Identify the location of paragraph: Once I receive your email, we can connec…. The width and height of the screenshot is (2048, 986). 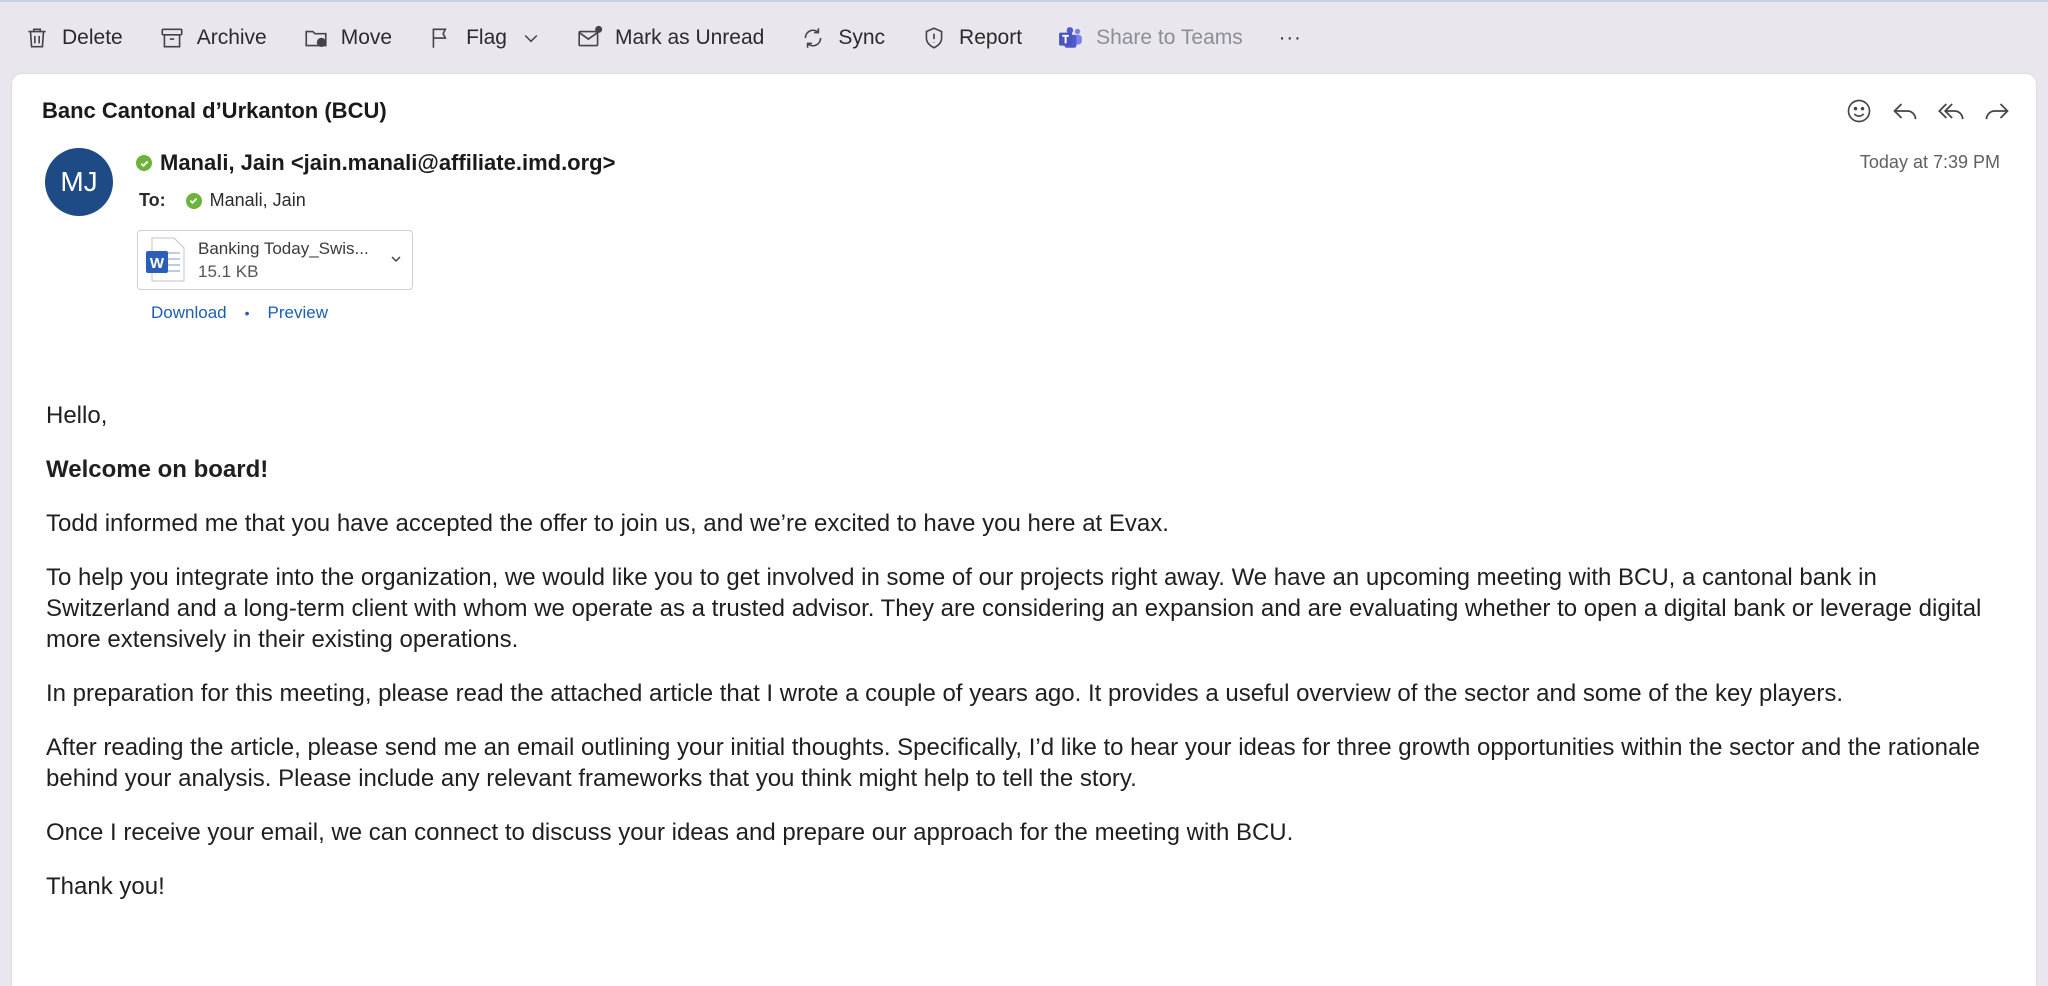
(670, 832).